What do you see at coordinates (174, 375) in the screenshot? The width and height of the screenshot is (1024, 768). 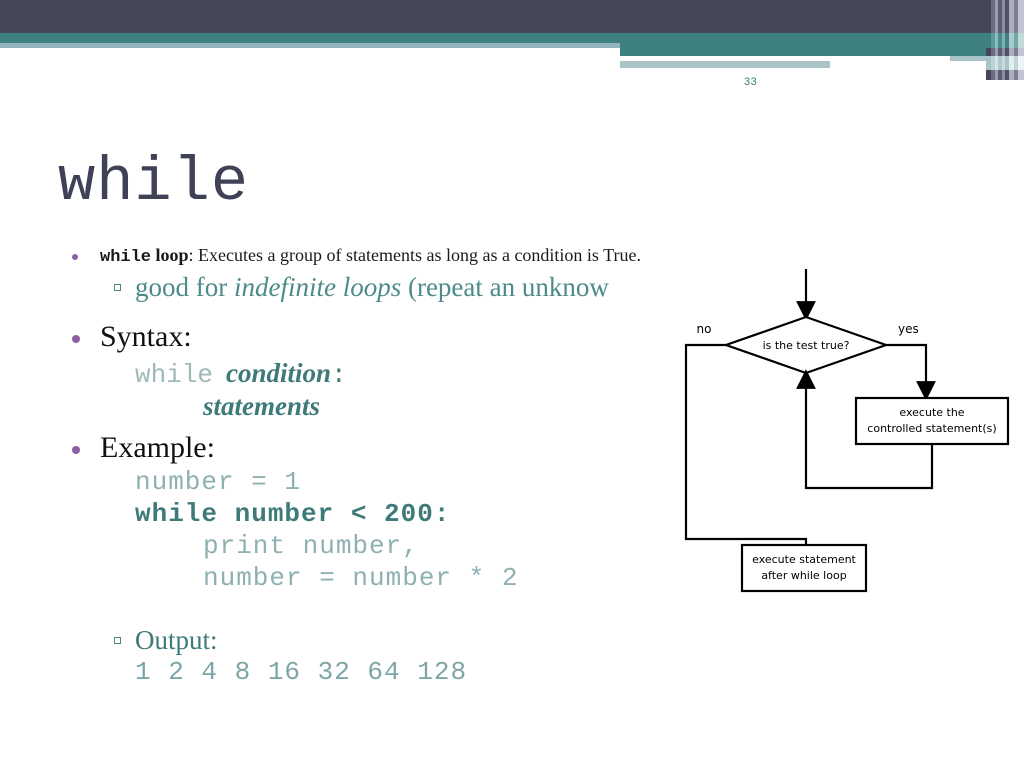 I see `syntax-keyword: while` at bounding box center [174, 375].